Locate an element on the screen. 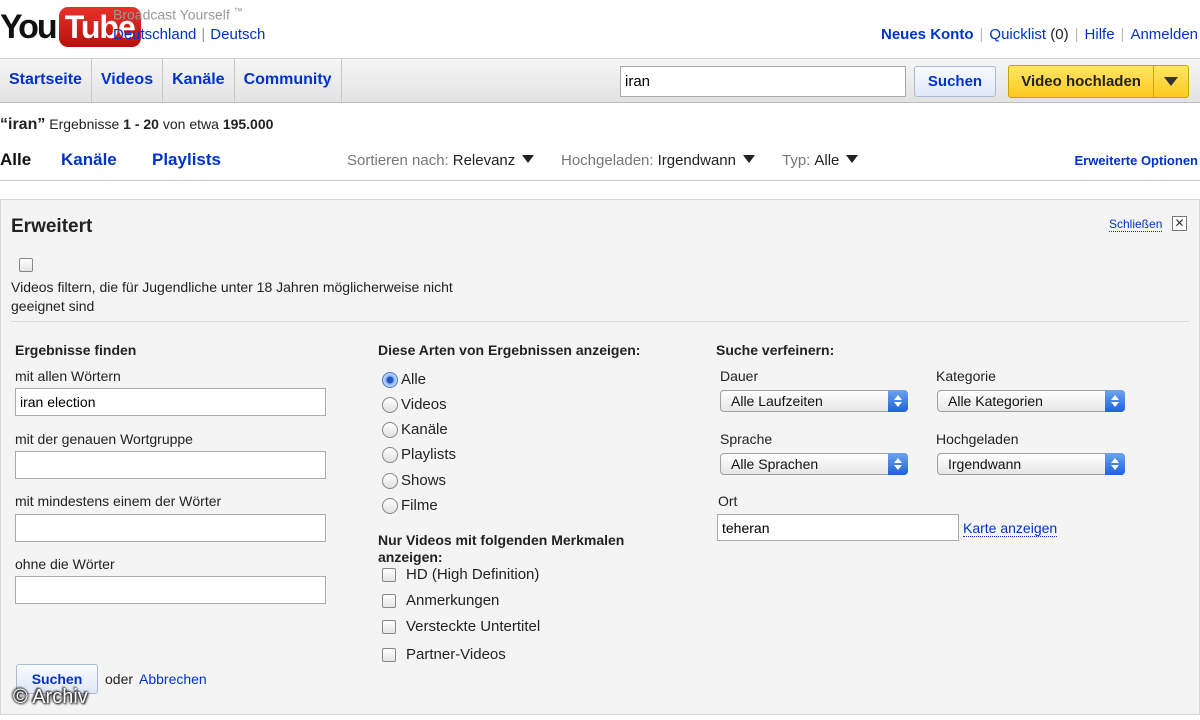 Image resolution: width=1200 pixels, height=720 pixels. radio-type-all: Alle is located at coordinates (404, 379).